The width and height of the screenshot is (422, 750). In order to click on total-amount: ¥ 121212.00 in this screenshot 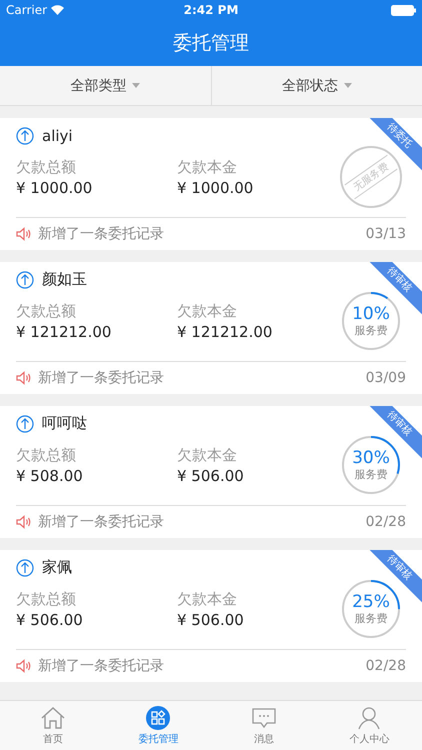, I will do `click(64, 331)`.